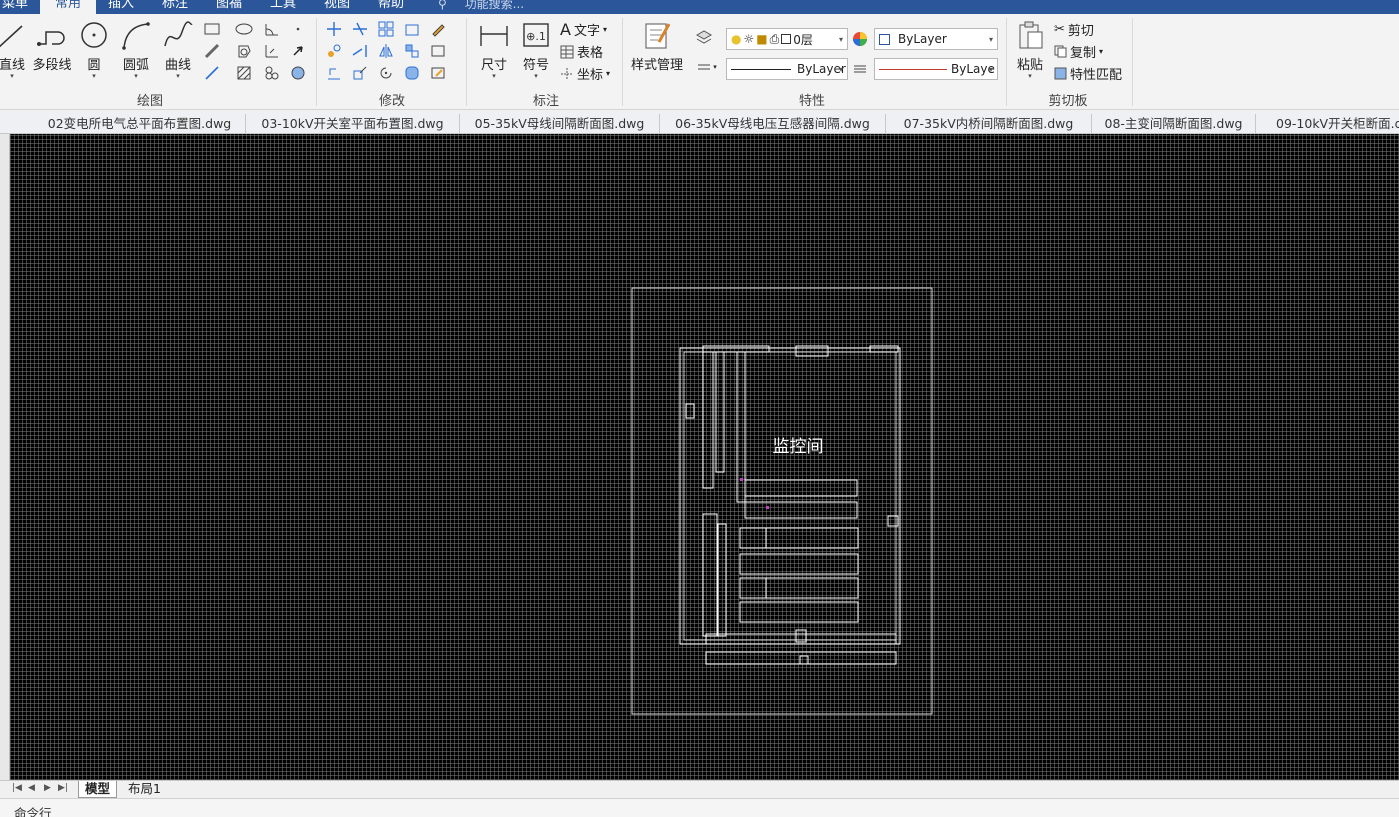 The image size is (1399, 817). I want to click on layout-tab-model: 模型, so click(98, 789).